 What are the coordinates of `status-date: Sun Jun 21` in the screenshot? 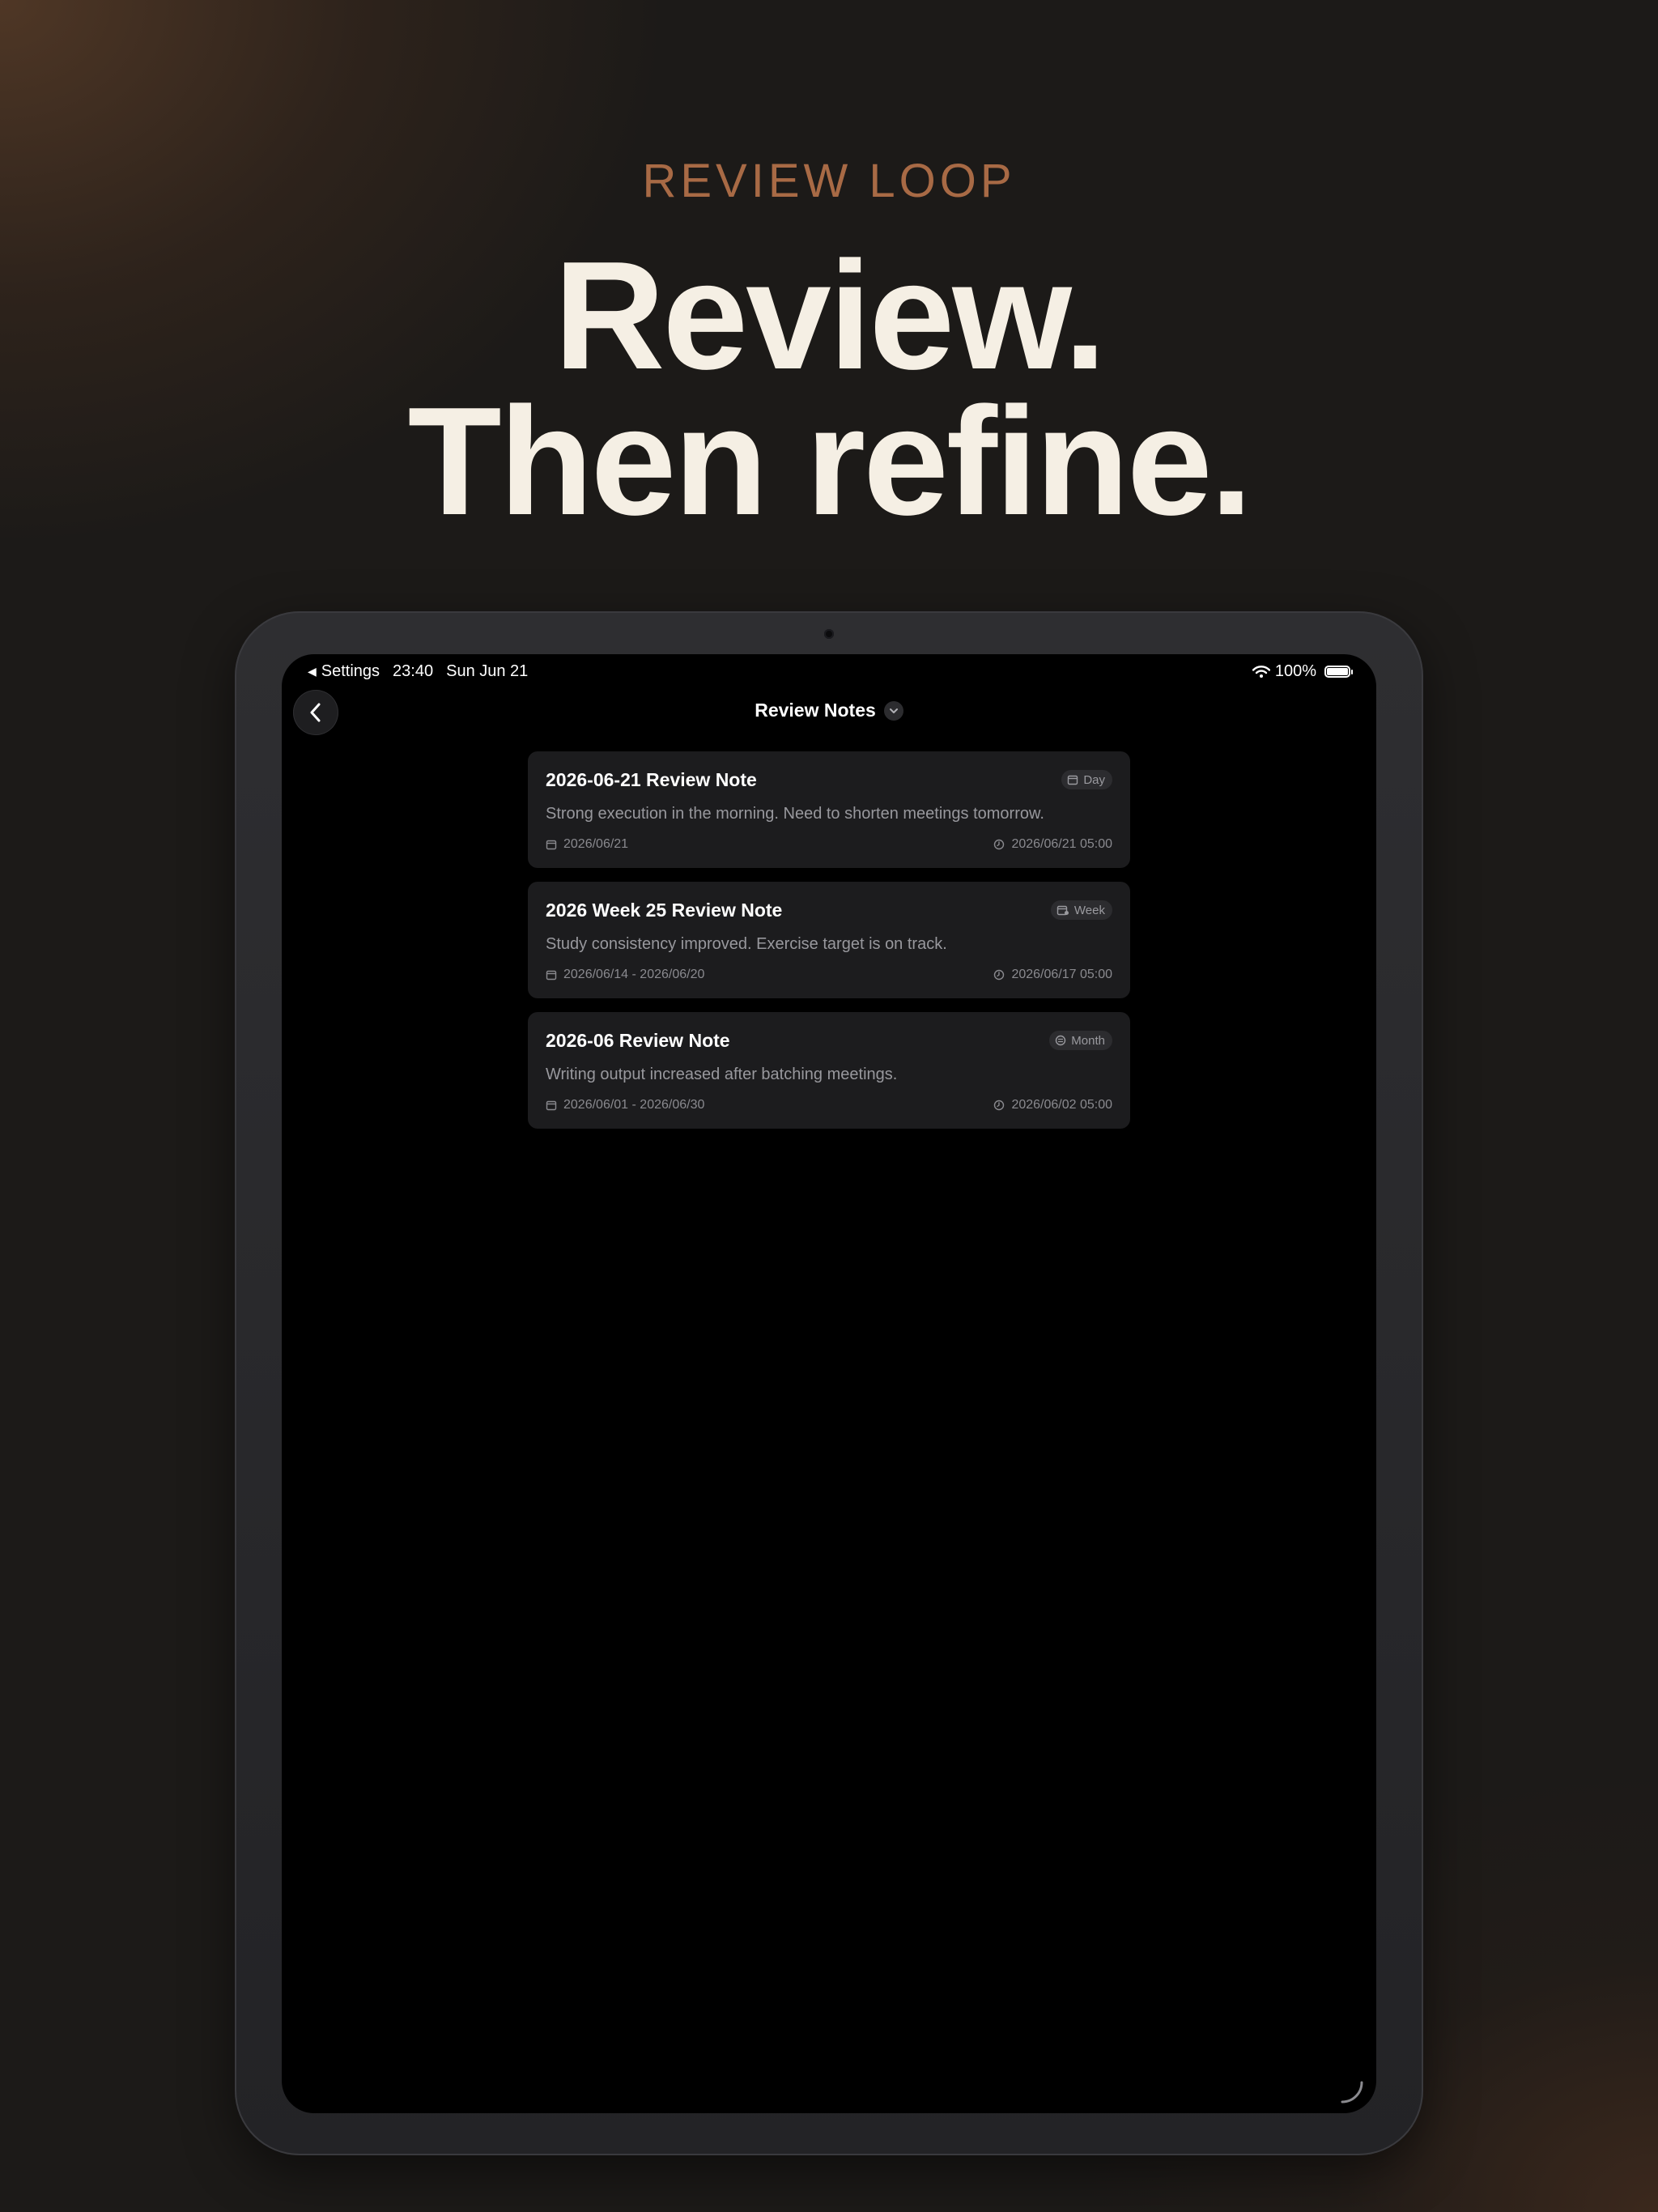 It's located at (487, 671).